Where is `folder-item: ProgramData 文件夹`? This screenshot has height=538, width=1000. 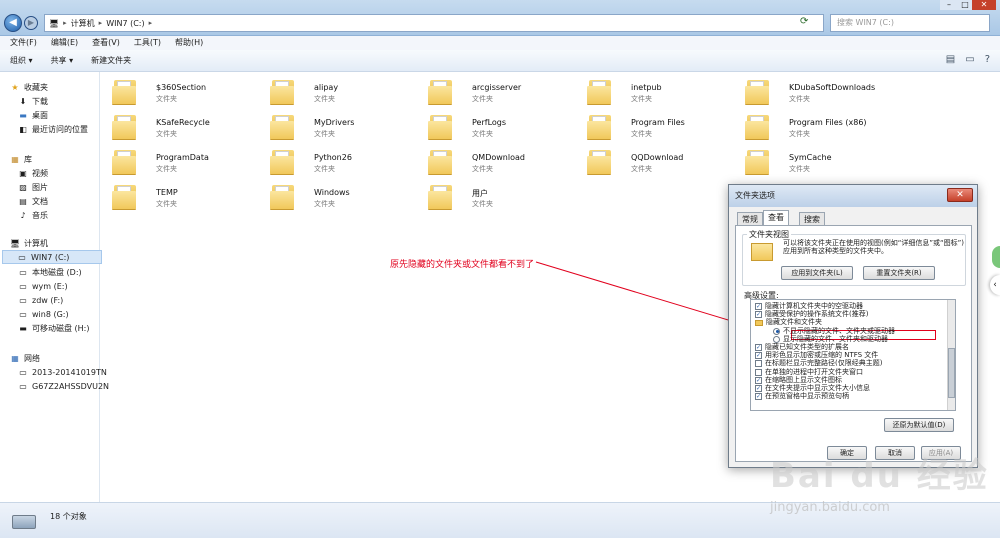
folder-item: ProgramData 文件夹 is located at coordinates (187, 161).